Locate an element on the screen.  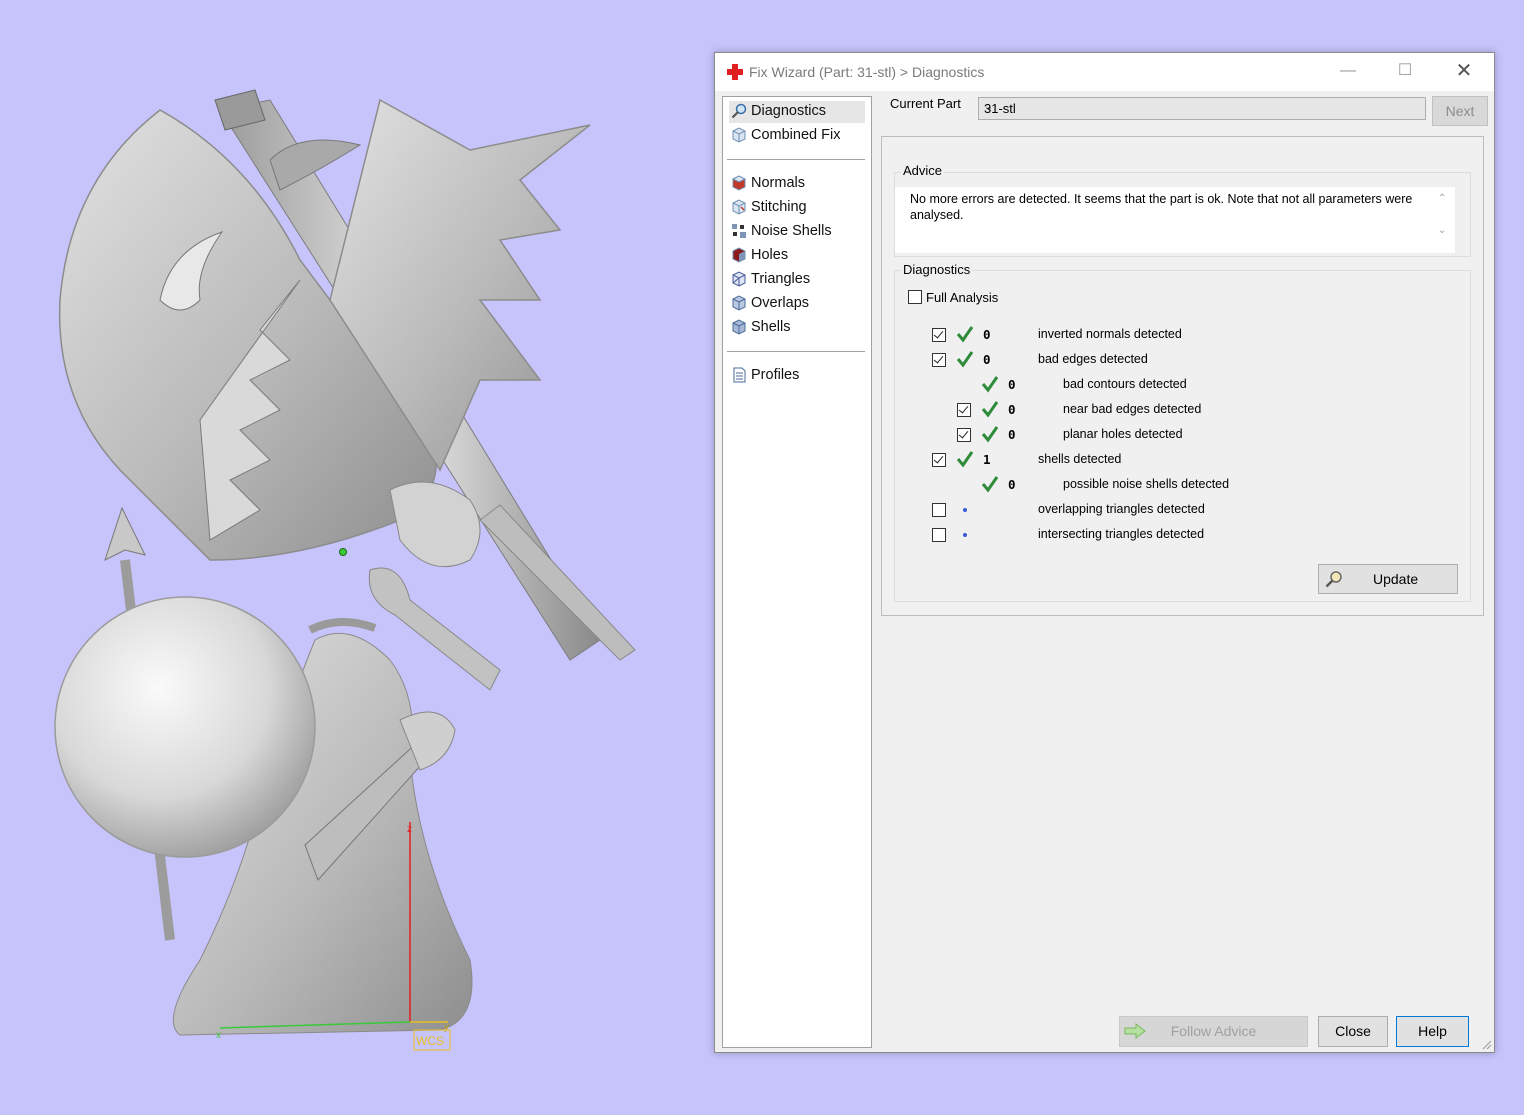
planar-holes-count: 0 is located at coordinates (1012, 434).